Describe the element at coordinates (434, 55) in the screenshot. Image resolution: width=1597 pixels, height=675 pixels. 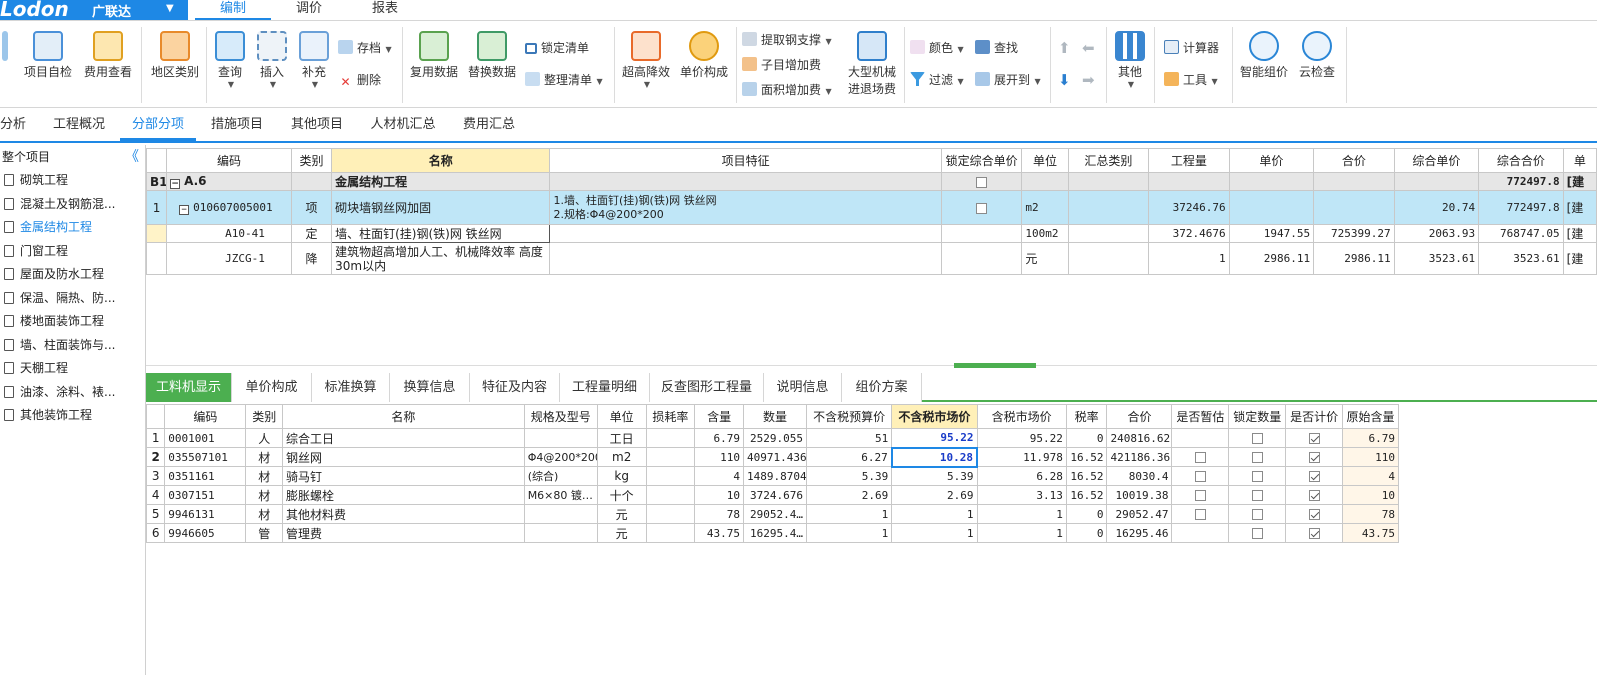
I see `reuse-data-button: 复用数据` at that location.